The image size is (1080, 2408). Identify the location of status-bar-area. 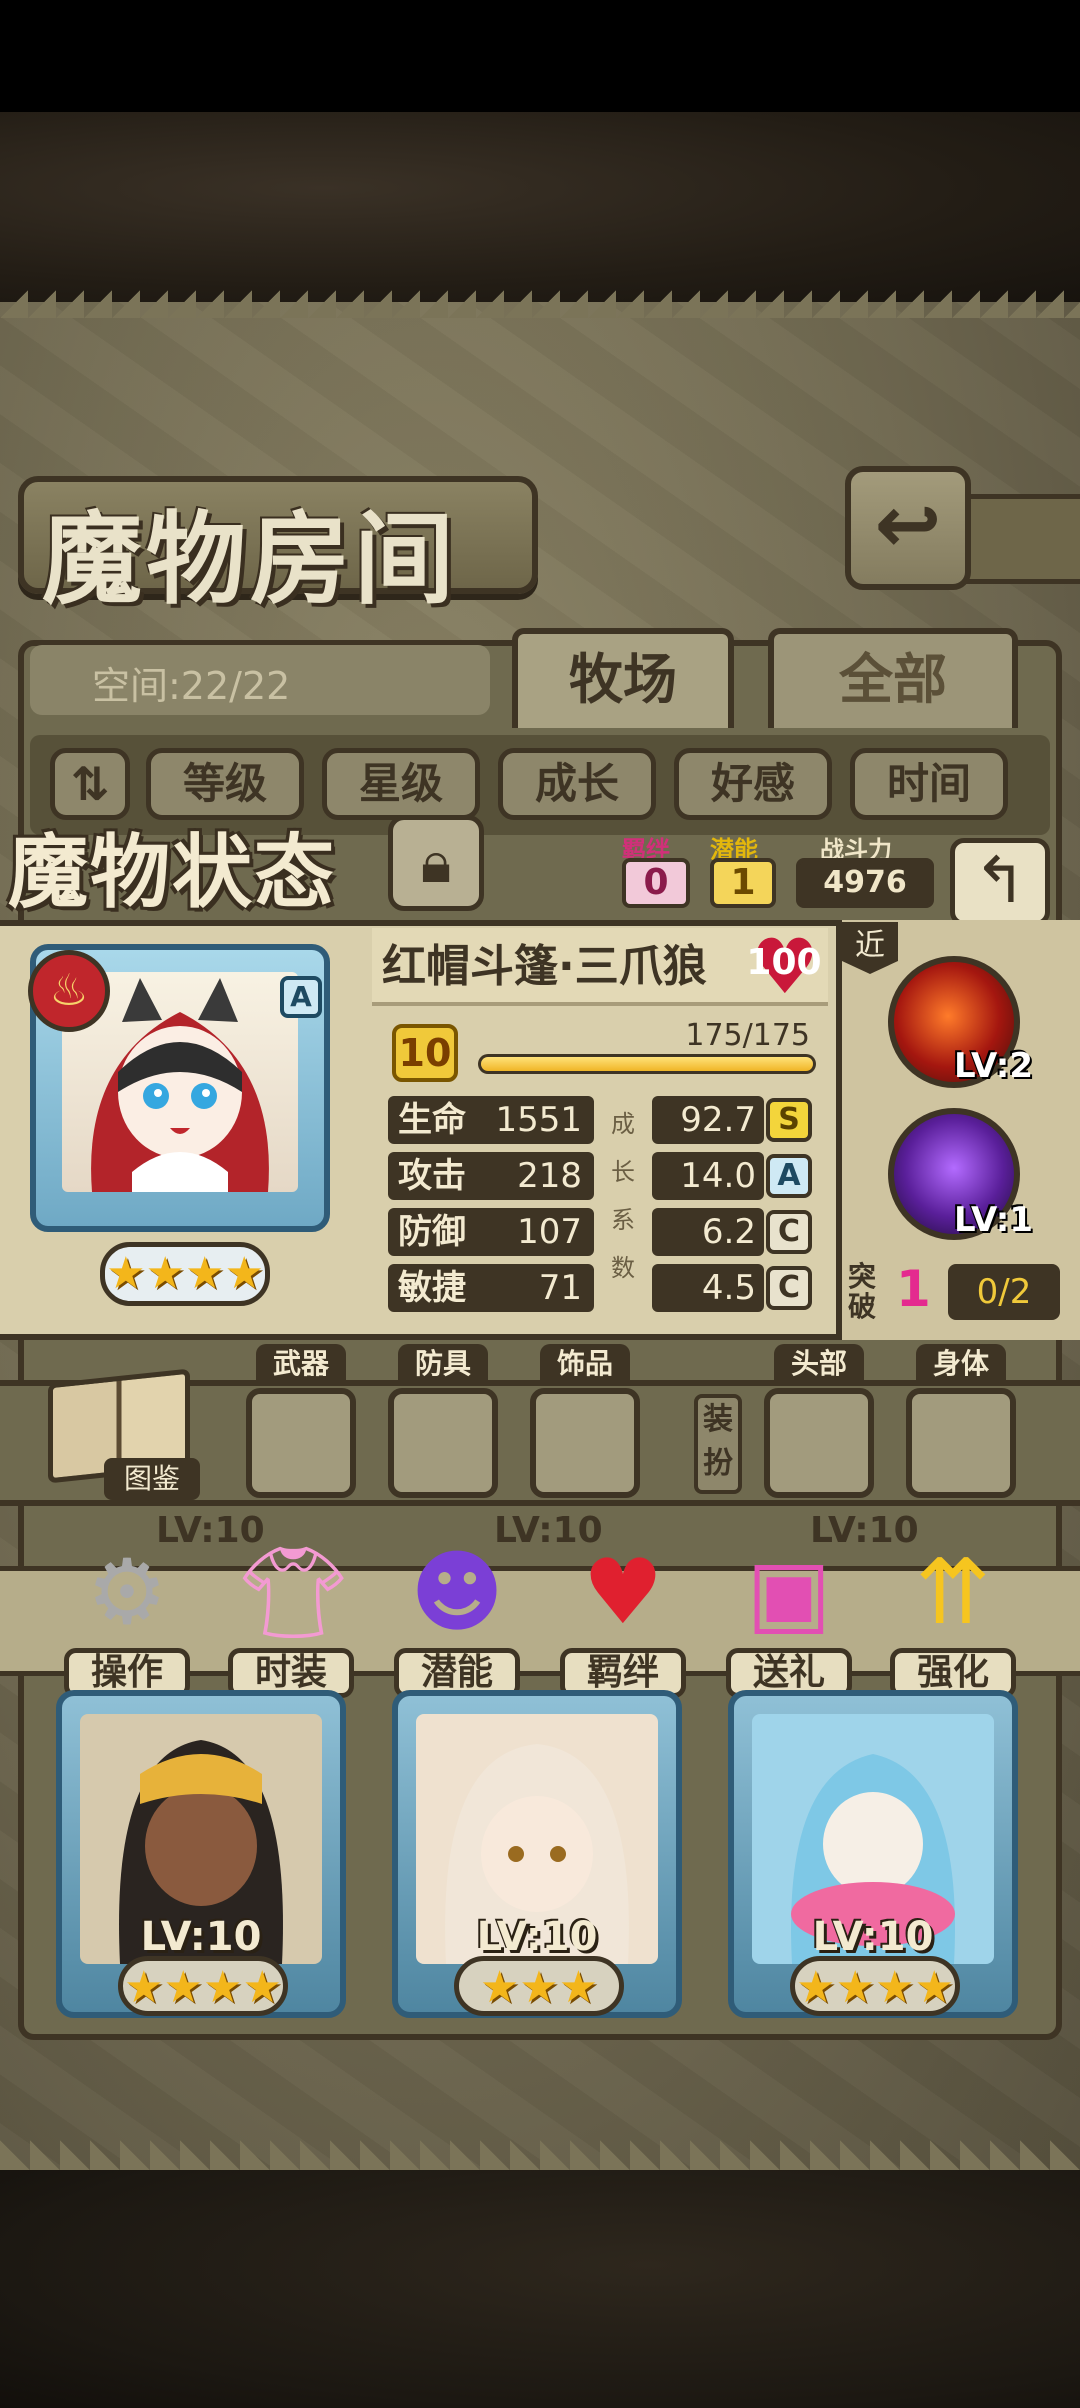
(540, 56).